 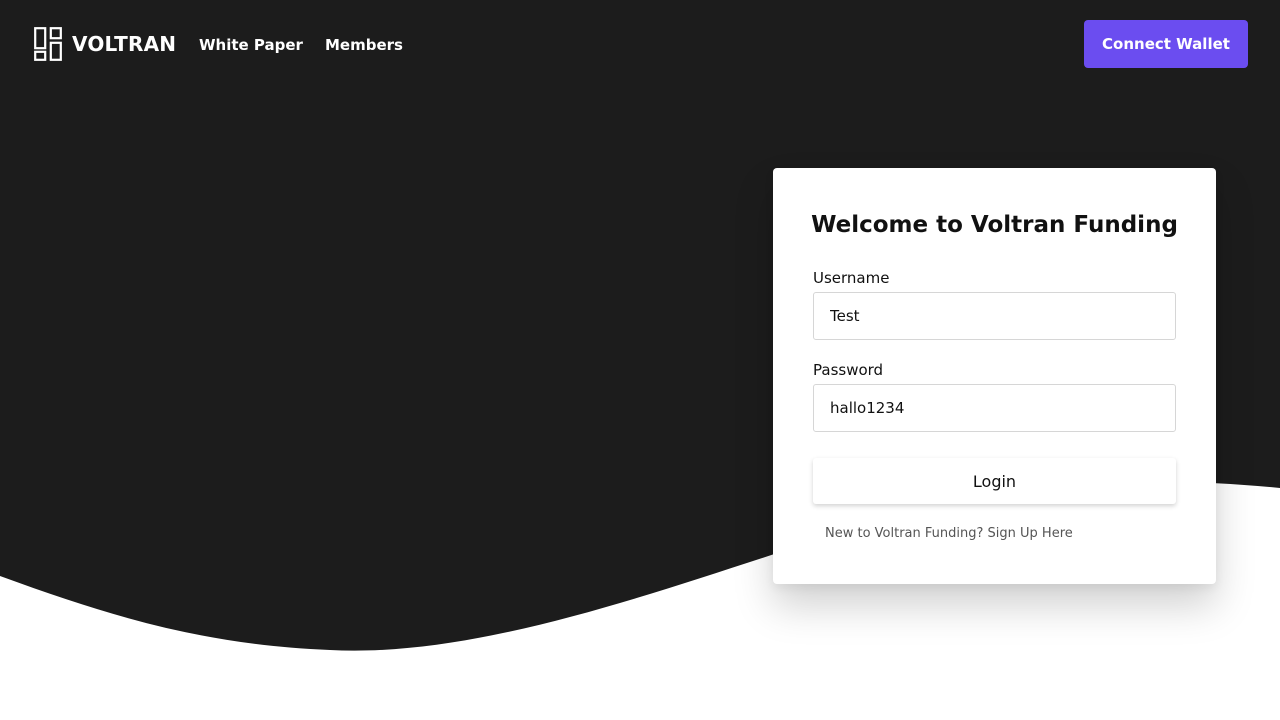 I want to click on nav-link-white-paper: White Paper, so click(x=251, y=45).